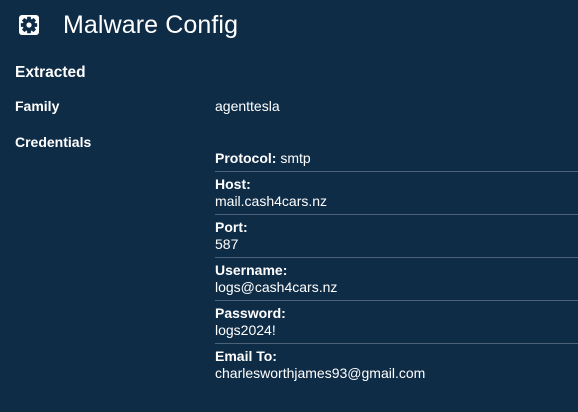 The image size is (578, 412). Describe the element at coordinates (320, 373) in the screenshot. I see `email-to-value: charlesworthjames93@gmail.com` at that location.